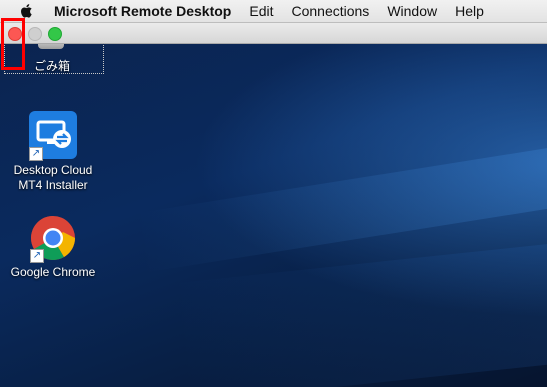  I want to click on menu-help: Help, so click(469, 11).